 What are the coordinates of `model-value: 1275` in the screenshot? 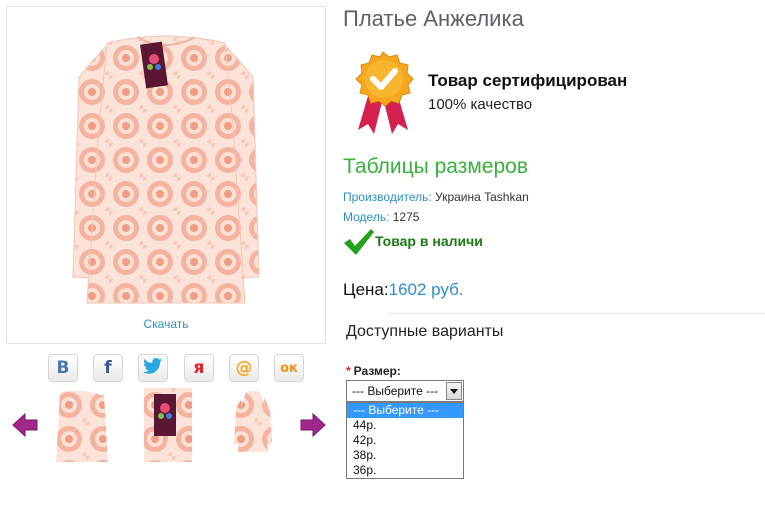 It's located at (406, 217).